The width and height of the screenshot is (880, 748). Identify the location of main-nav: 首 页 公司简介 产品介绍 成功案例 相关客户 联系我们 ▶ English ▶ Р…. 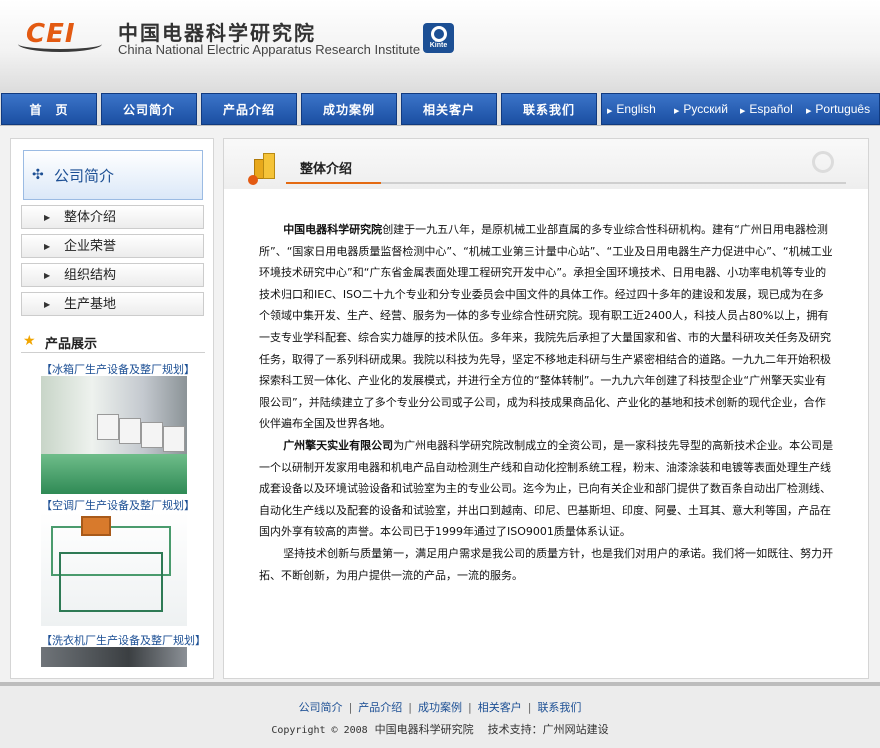
(440, 109).